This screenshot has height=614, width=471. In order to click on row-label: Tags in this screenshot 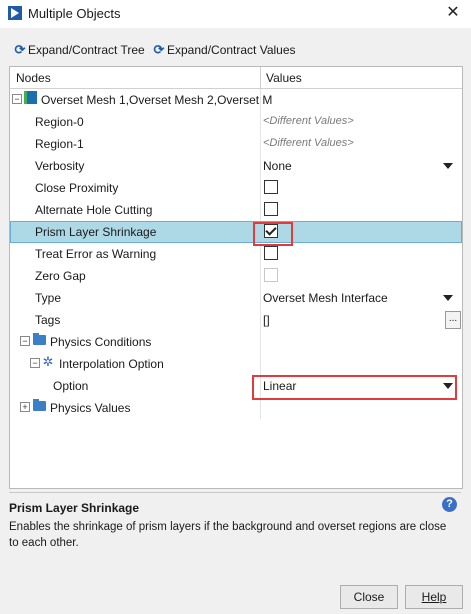, I will do `click(48, 320)`.